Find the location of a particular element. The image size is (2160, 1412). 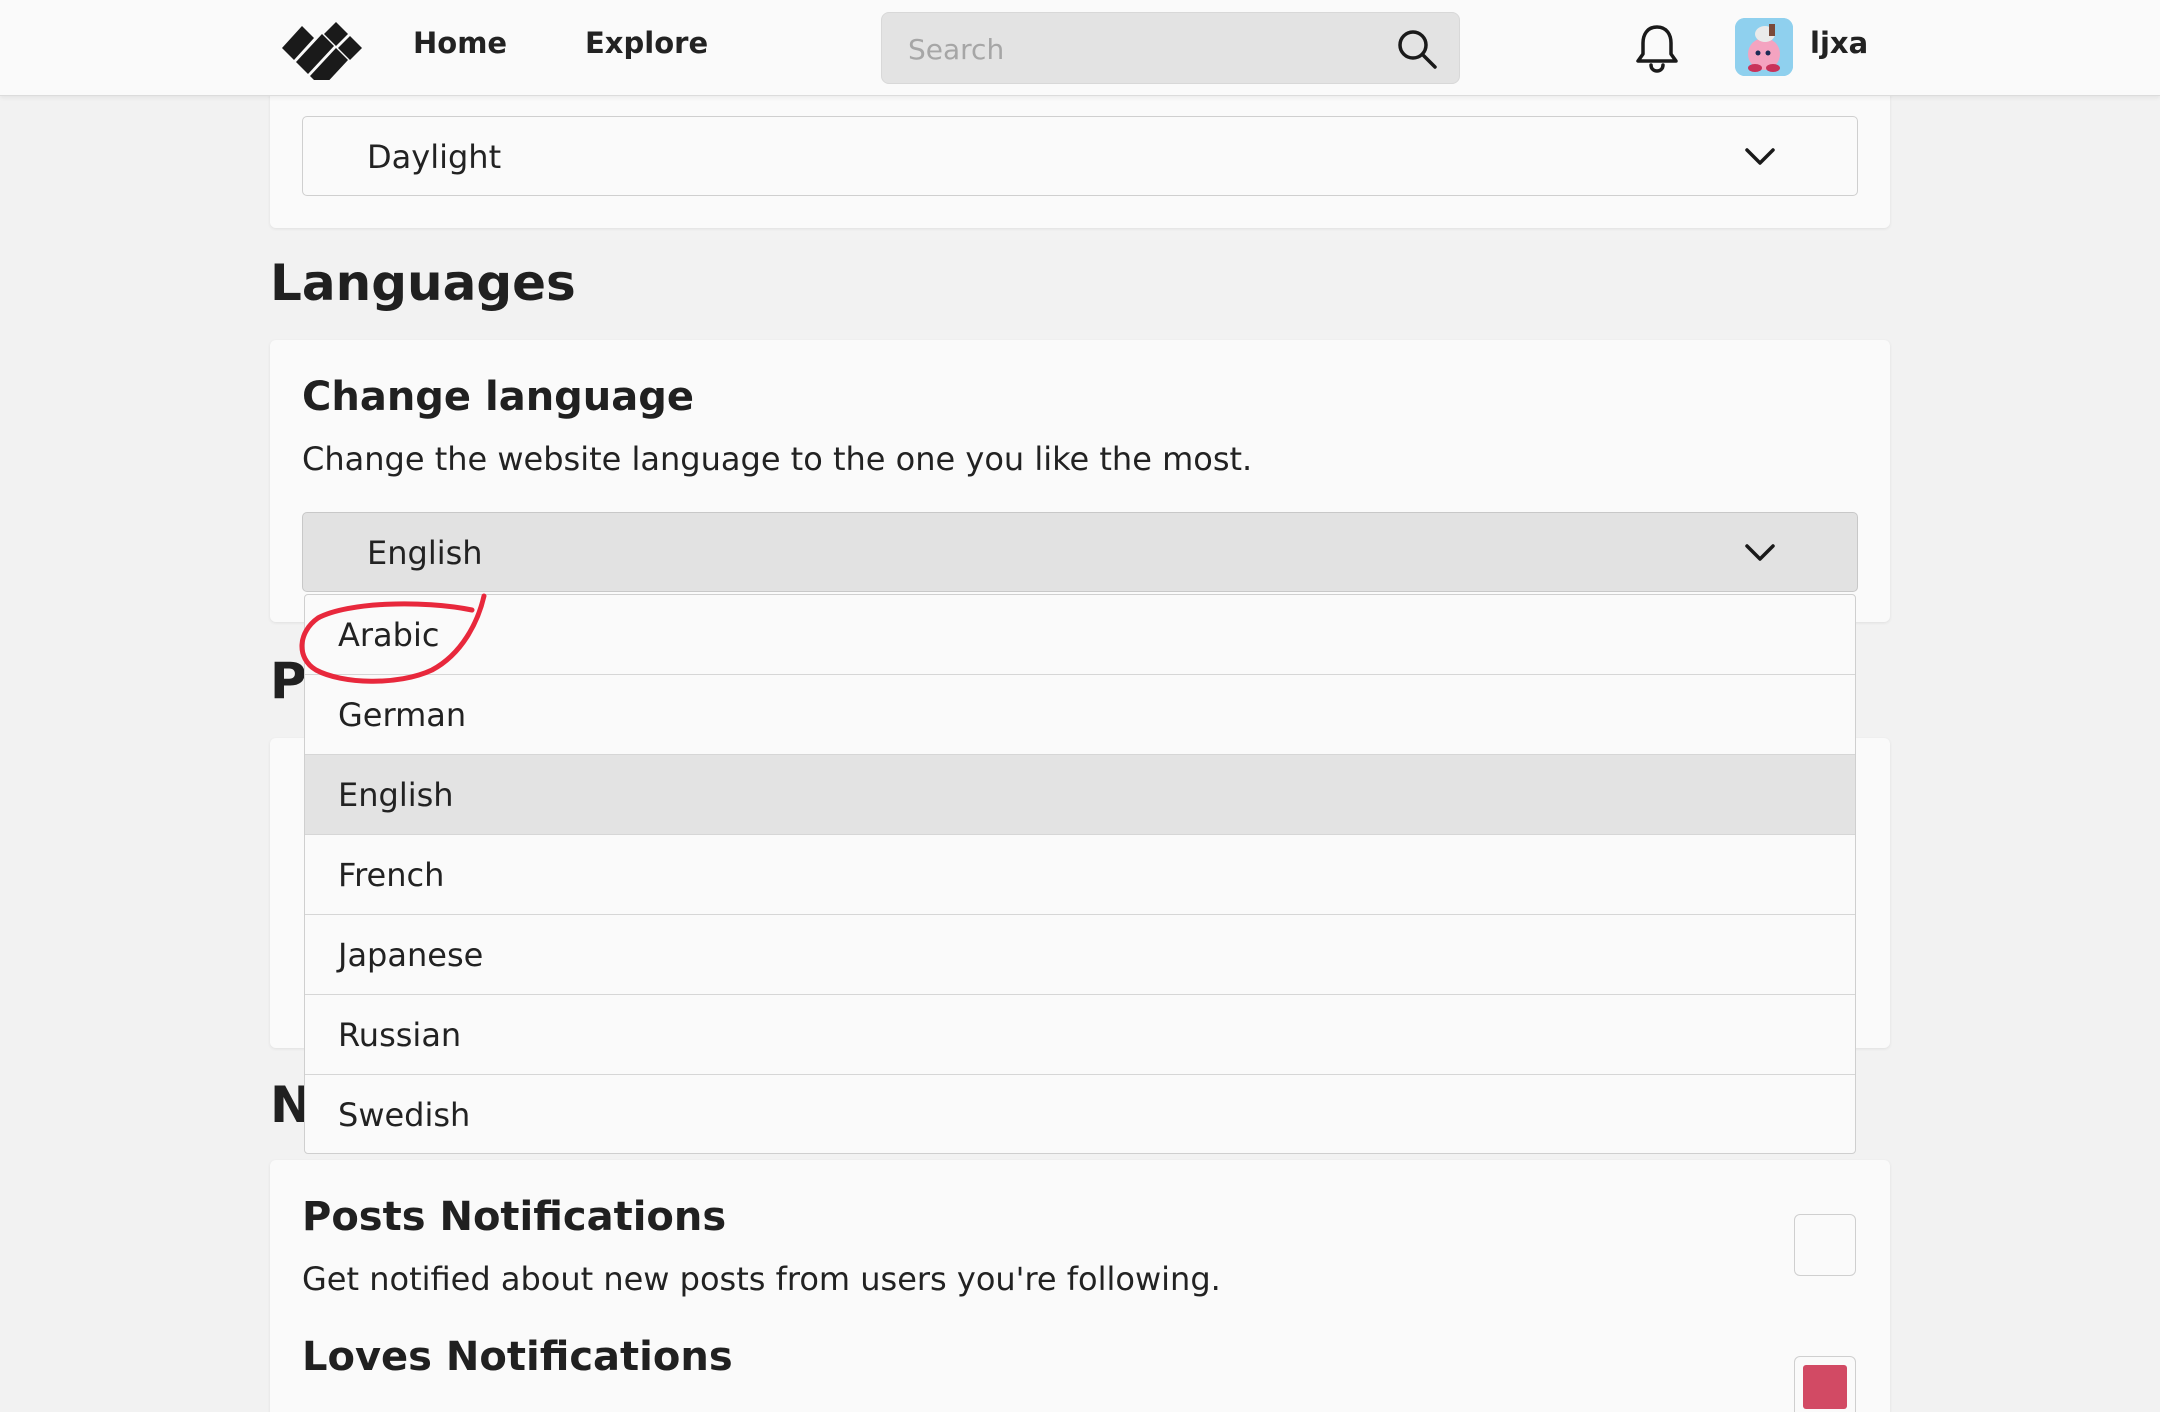

change-language-title: Change language is located at coordinates (498, 397).